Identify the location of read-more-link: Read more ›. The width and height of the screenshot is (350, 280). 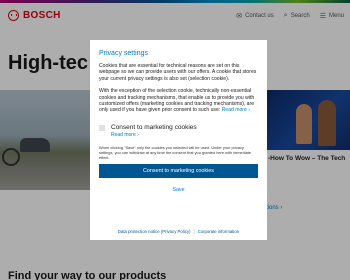
(236, 110).